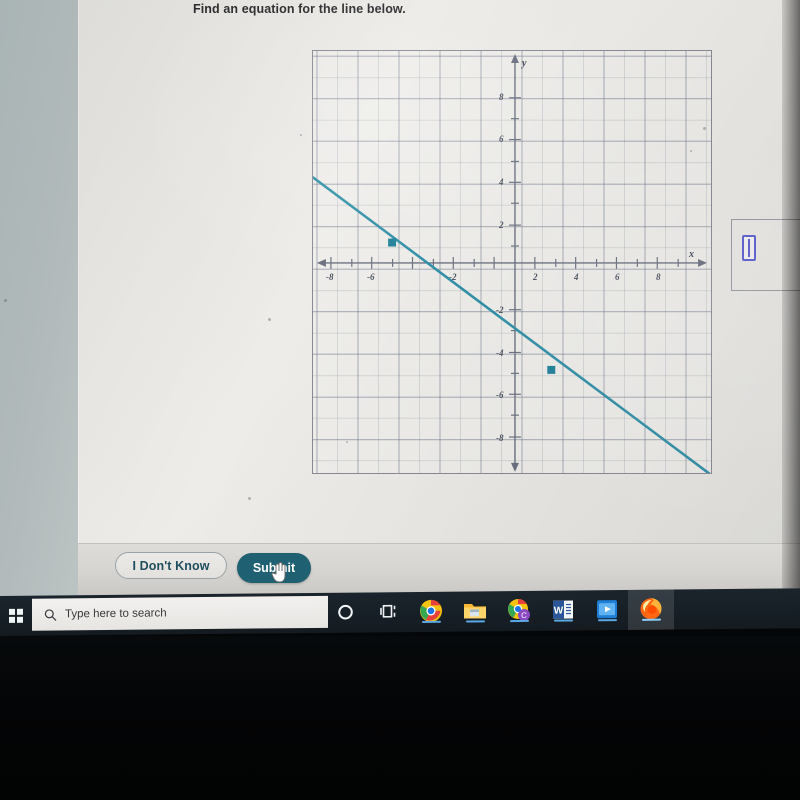  Describe the element at coordinates (501, 225) in the screenshot. I see `y-tick-label: 2` at that location.